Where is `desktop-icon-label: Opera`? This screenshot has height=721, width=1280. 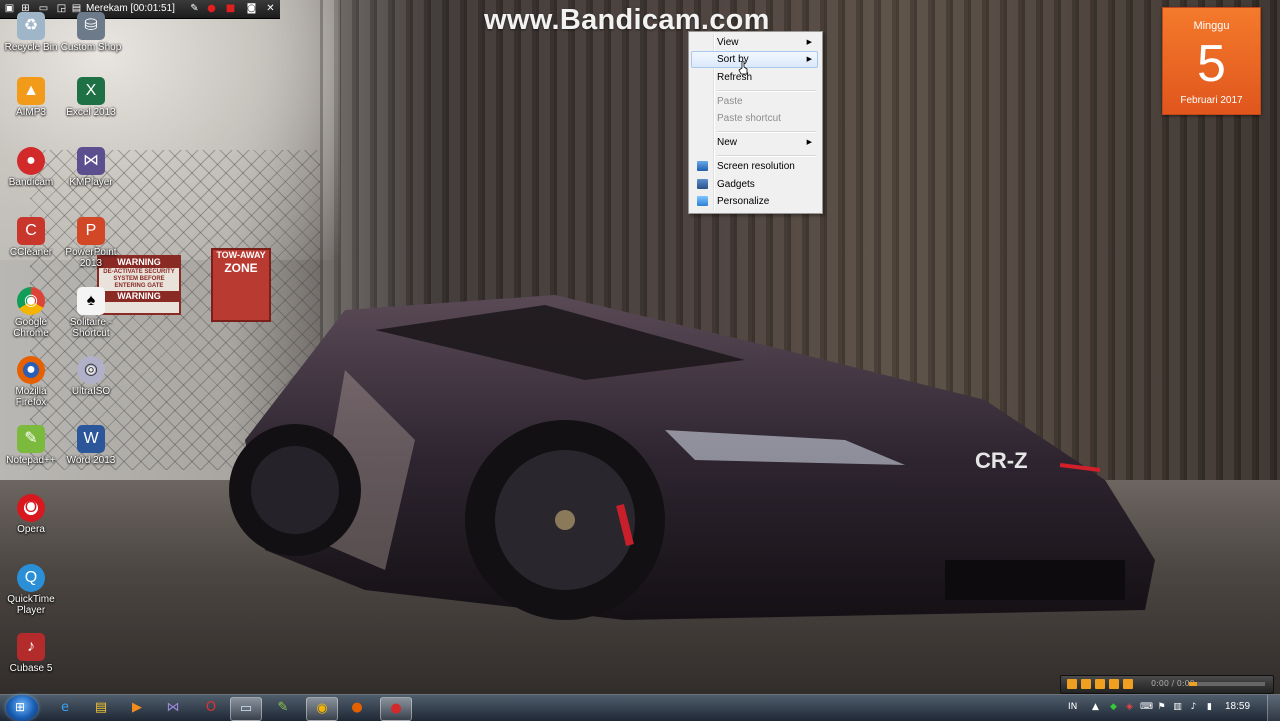
desktop-icon-label: Opera is located at coordinates (31, 529).